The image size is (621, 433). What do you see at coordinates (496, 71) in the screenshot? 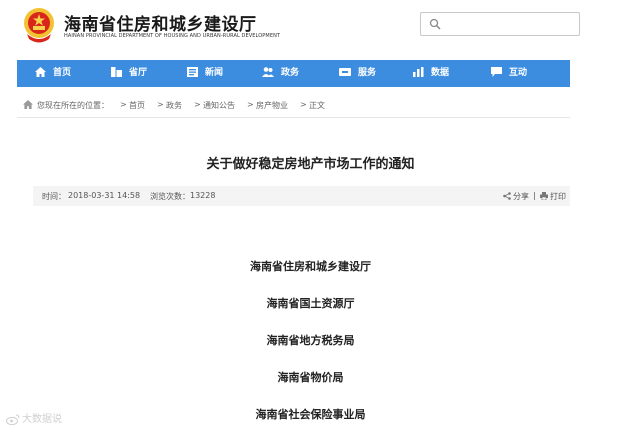
I see `chat-icon` at bounding box center [496, 71].